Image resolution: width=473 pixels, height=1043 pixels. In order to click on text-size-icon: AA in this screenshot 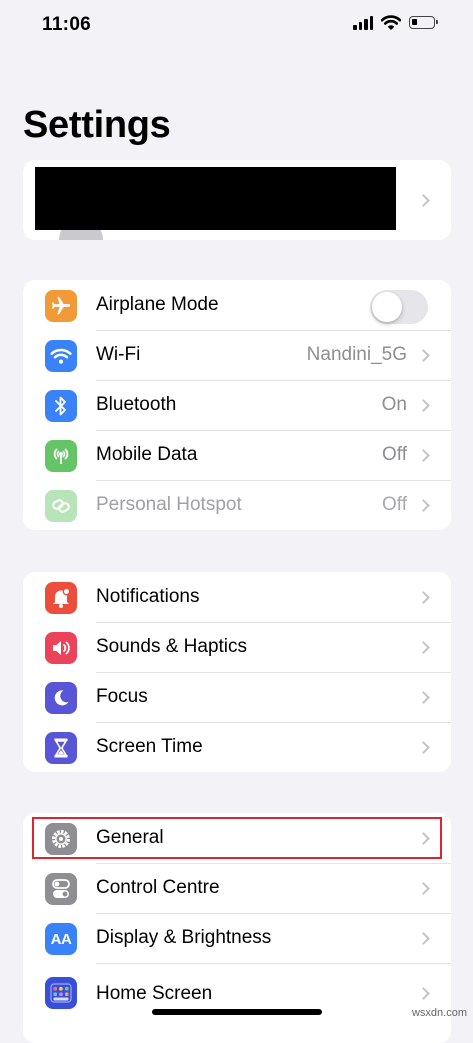, I will do `click(61, 939)`.